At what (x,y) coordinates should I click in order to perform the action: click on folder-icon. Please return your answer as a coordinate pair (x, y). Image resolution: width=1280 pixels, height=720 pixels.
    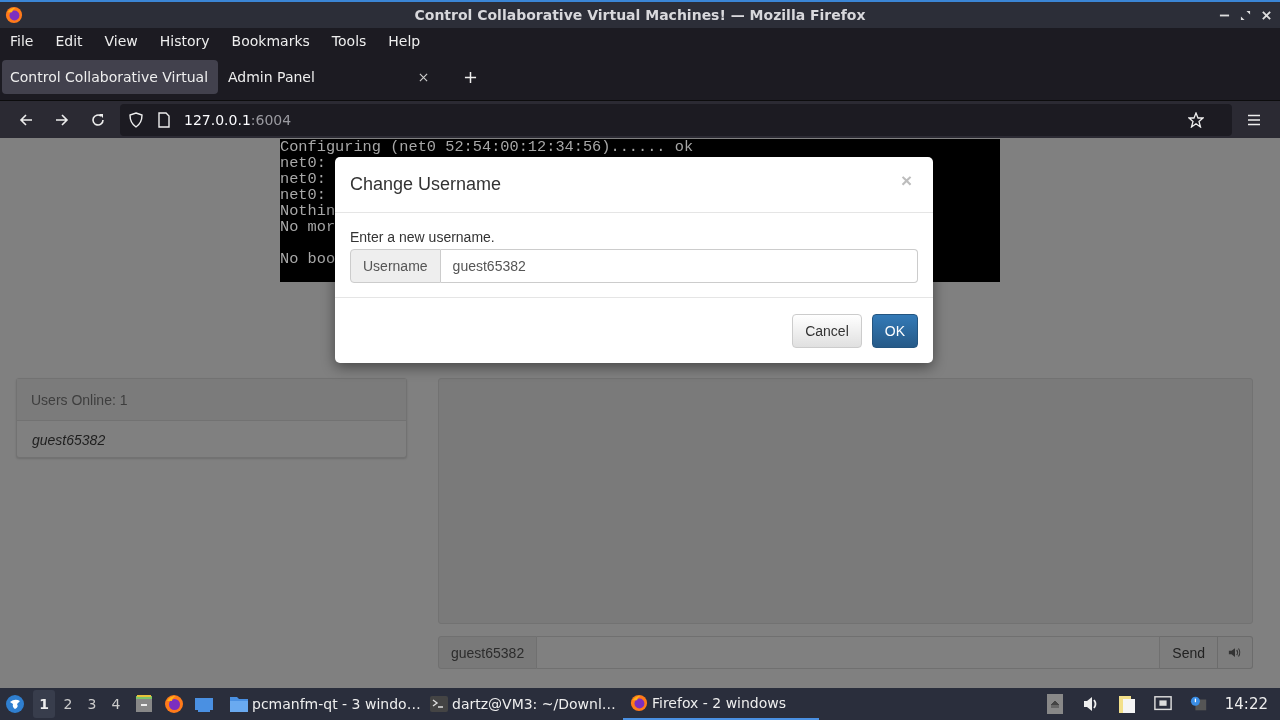
    Looking at the image, I should click on (239, 704).